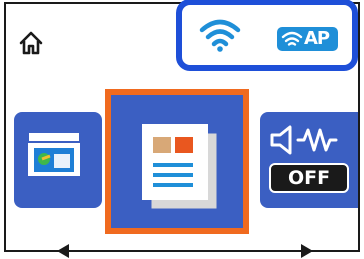 The image size is (364, 259). Describe the element at coordinates (304, 140) in the screenshot. I see `speaker-icon` at that location.